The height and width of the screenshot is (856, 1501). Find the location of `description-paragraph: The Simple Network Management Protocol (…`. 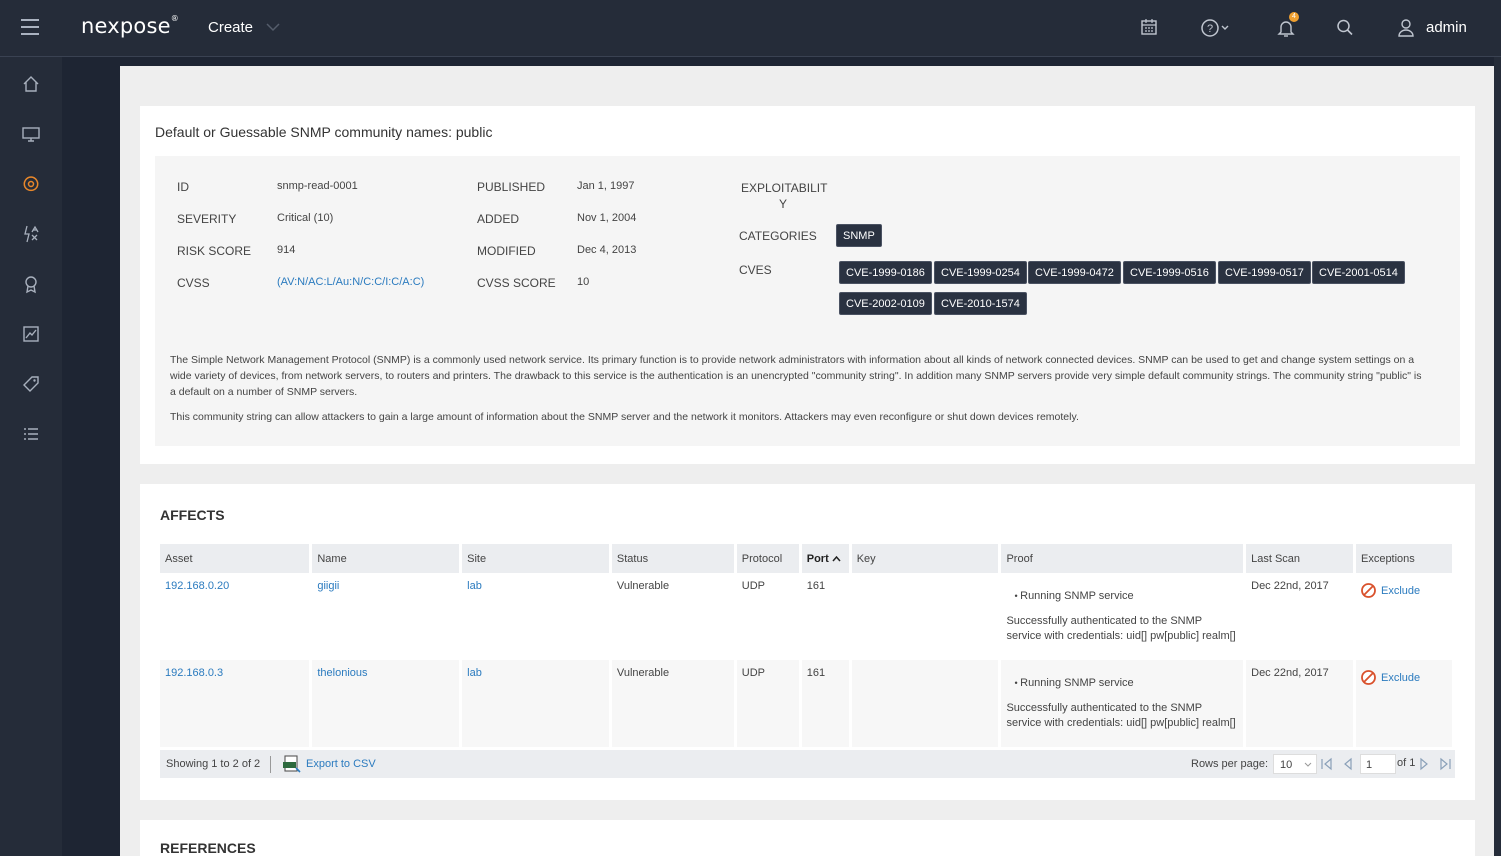

description-paragraph: The Simple Network Management Protocol (… is located at coordinates (796, 376).